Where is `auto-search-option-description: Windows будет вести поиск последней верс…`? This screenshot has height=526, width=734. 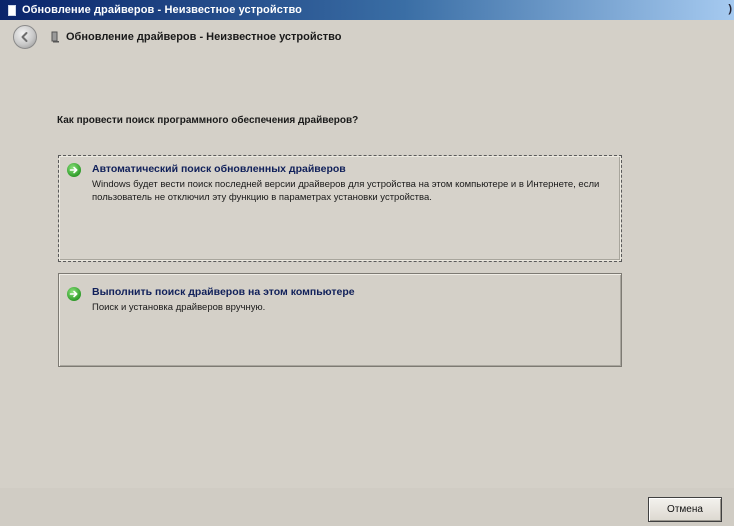
auto-search-option-description: Windows будет вести поиск последней верс… is located at coordinates (346, 191).